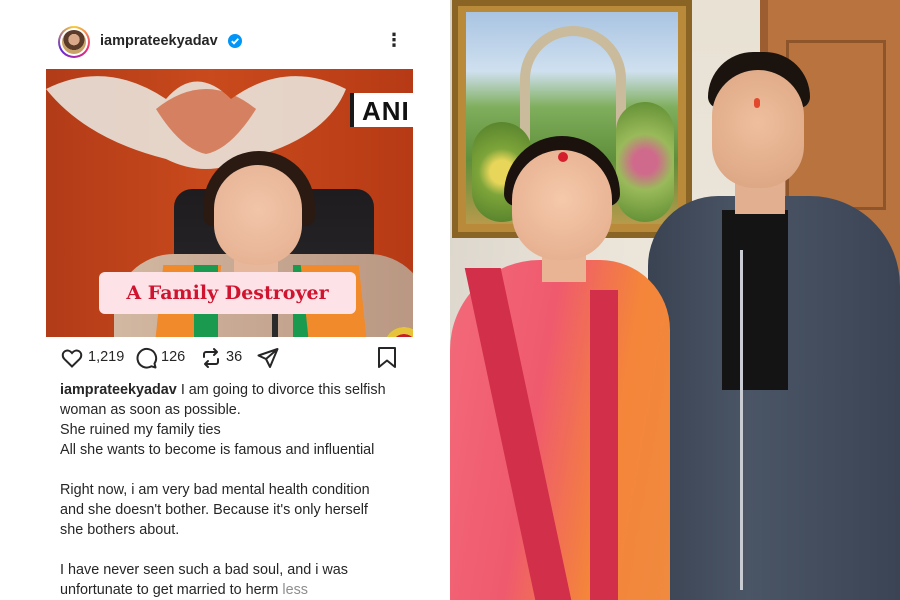 The height and width of the screenshot is (600, 900). What do you see at coordinates (741, 420) in the screenshot?
I see `hoodie-zip` at bounding box center [741, 420].